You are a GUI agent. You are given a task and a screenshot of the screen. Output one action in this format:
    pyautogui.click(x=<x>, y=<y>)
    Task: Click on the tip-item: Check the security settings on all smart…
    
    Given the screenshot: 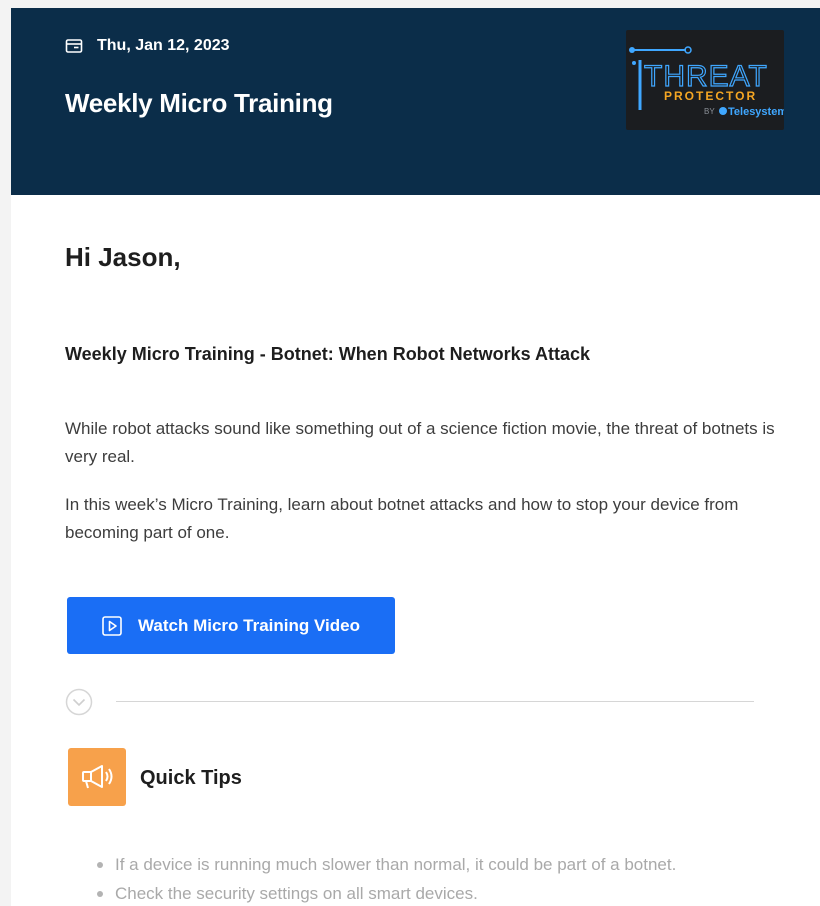 What is the action you would take?
    pyautogui.click(x=386, y=892)
    